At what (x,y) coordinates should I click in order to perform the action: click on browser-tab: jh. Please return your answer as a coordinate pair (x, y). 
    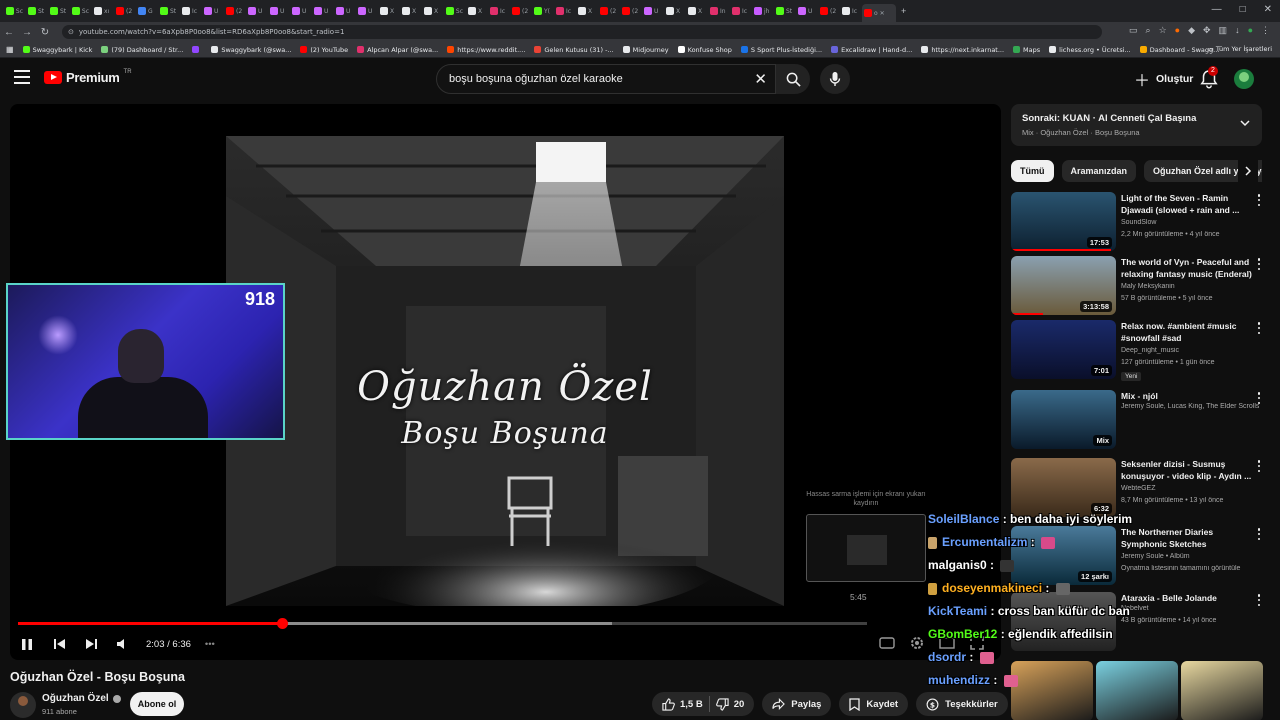
    Looking at the image, I should click on (762, 11).